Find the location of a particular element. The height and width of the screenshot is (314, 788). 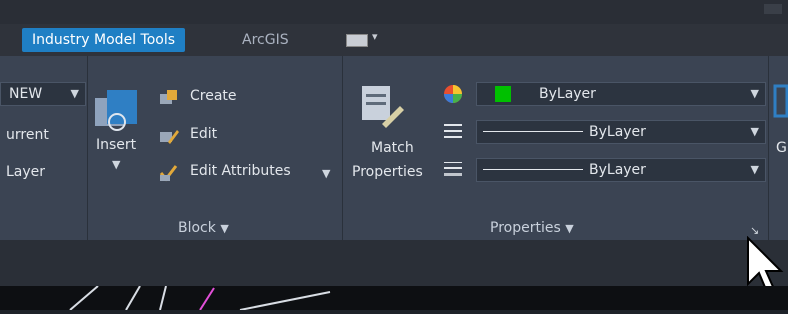

group-icon is located at coordinates (780, 102).